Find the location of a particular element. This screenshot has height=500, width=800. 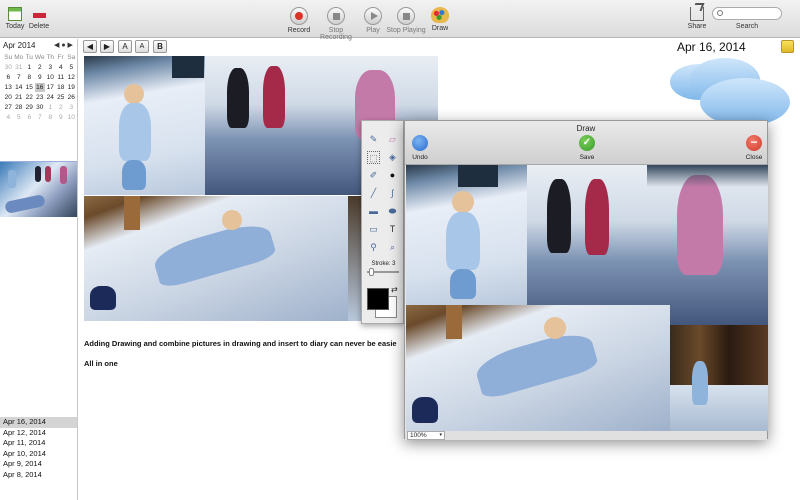

calendar-day: 22 is located at coordinates (29, 97).